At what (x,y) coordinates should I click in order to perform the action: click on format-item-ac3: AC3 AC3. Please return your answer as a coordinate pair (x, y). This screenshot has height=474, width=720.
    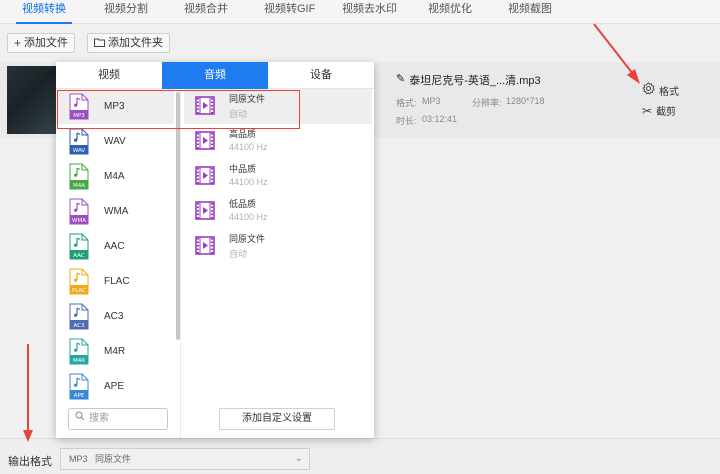
    Looking at the image, I should click on (115, 316).